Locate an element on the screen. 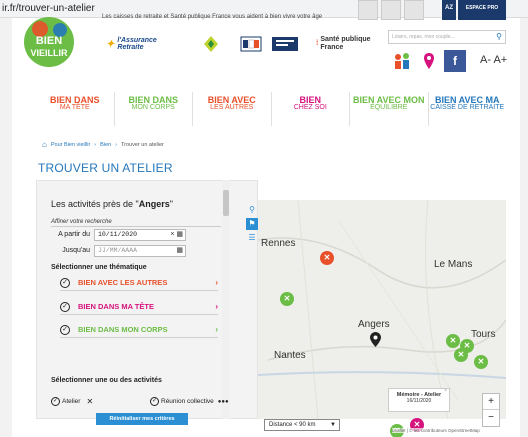  zoom-out-button: − is located at coordinates (491, 418).